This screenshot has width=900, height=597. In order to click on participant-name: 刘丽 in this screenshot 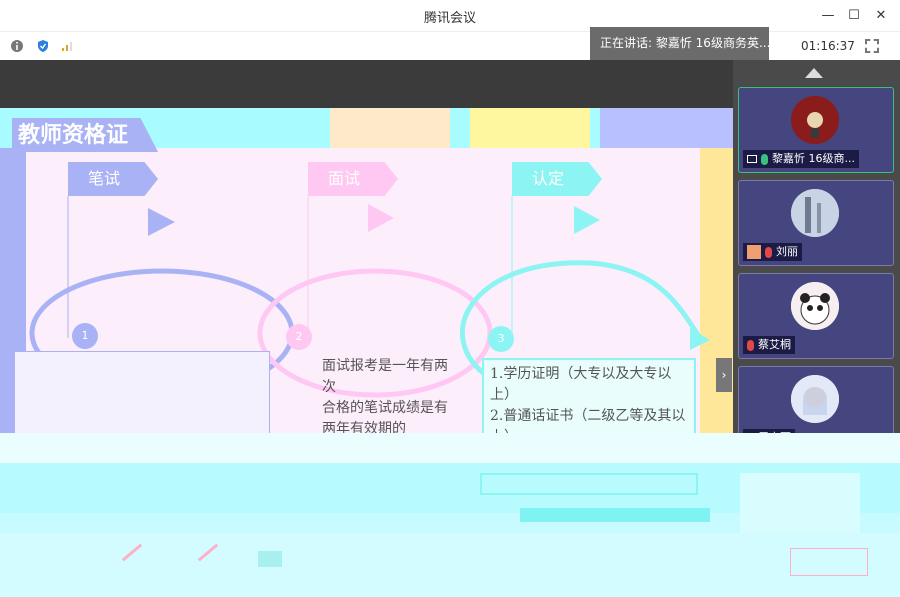, I will do `click(787, 251)`.